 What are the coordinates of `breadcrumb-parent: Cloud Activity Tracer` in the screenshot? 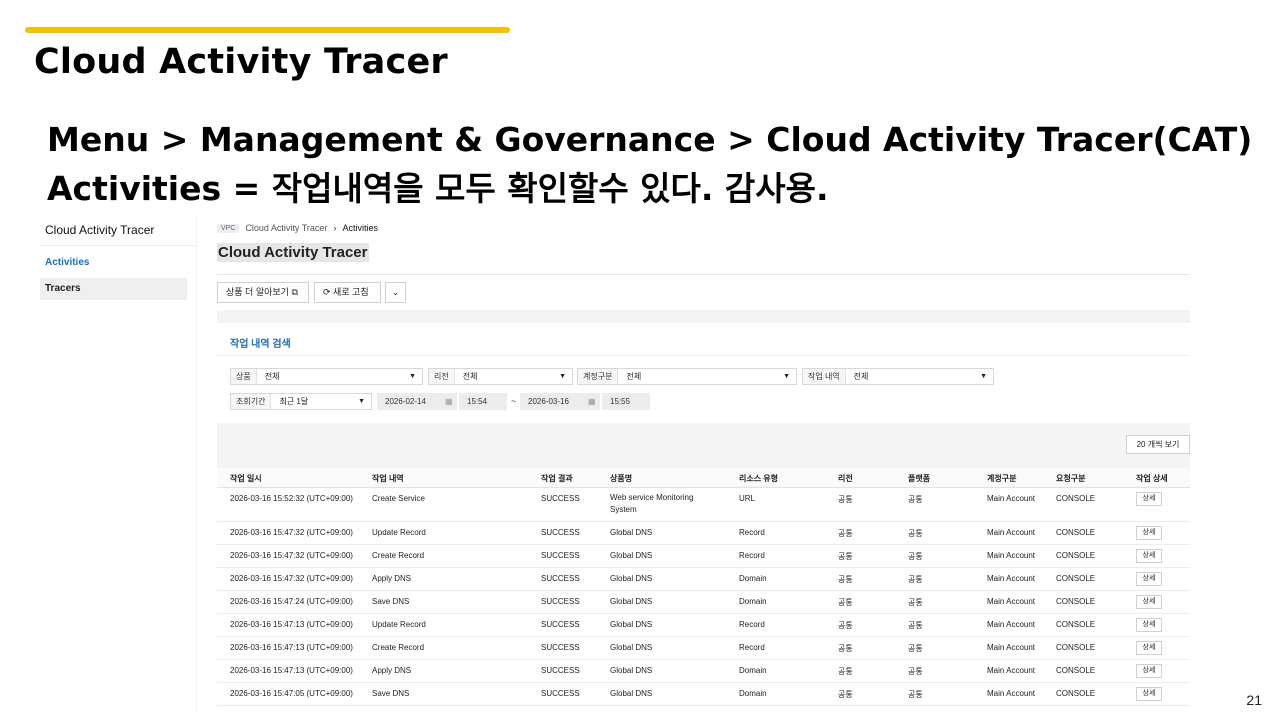 It's located at (286, 228).